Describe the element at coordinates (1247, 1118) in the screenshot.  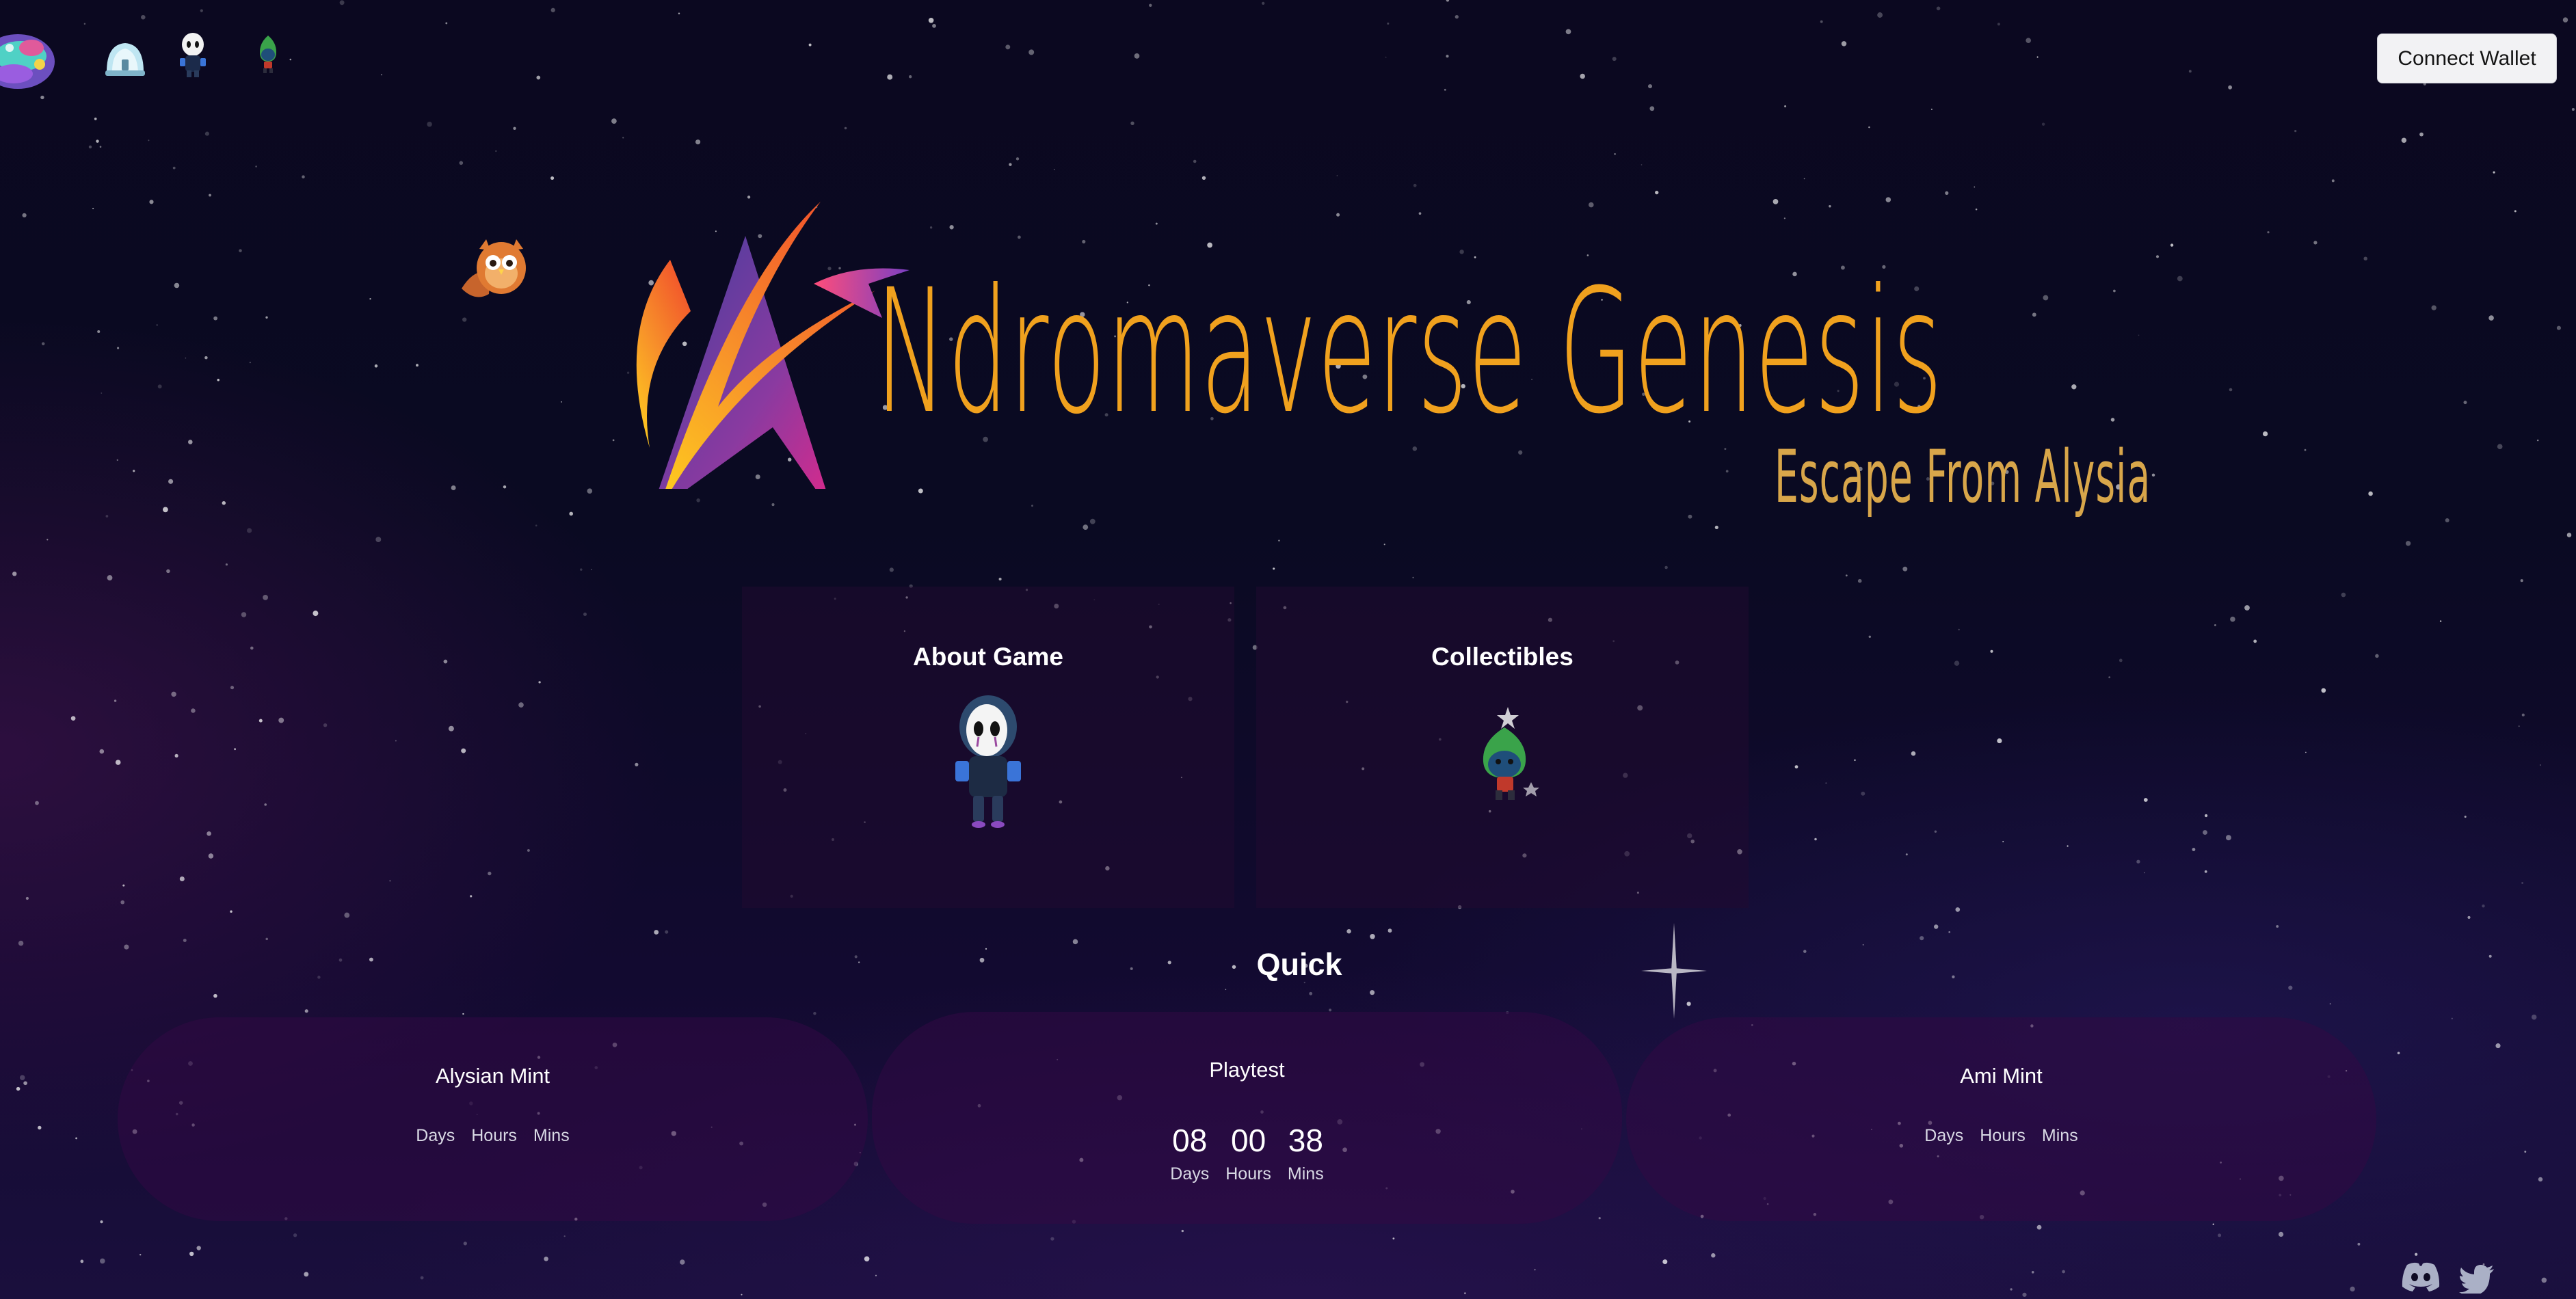
I see `playtest-card: Playtest 08 Days 00 Hours 38 Mins` at that location.